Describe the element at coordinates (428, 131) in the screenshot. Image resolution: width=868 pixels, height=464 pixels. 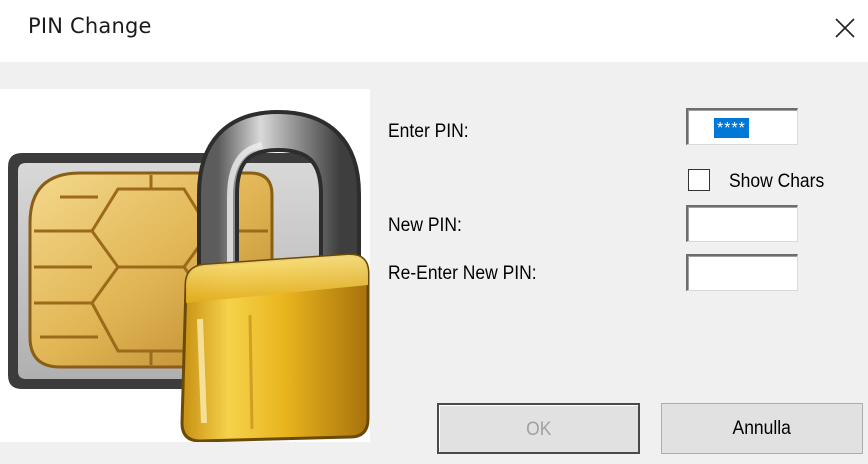
I see `enter-pin-label: Enter PIN:` at that location.